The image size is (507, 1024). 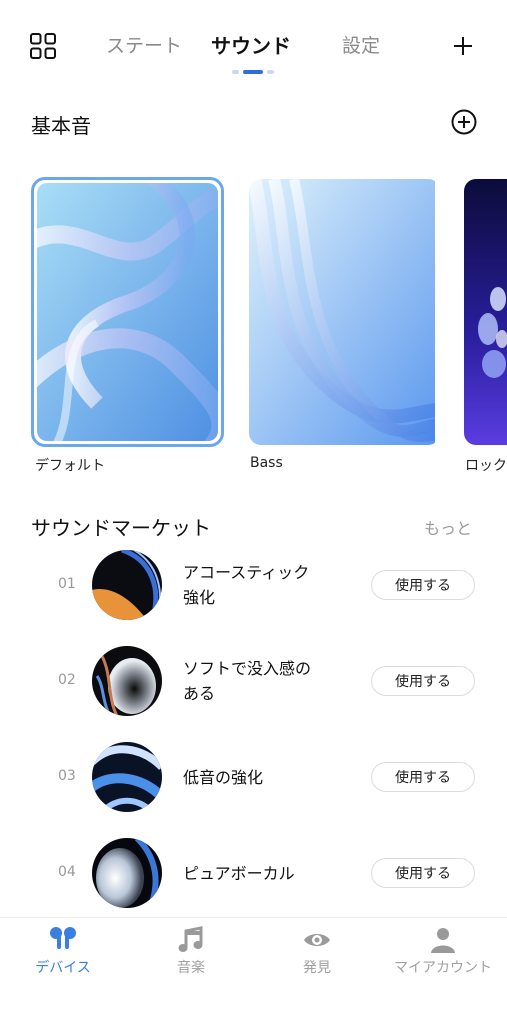 What do you see at coordinates (317, 955) in the screenshot?
I see `nav-discover: 発見` at bounding box center [317, 955].